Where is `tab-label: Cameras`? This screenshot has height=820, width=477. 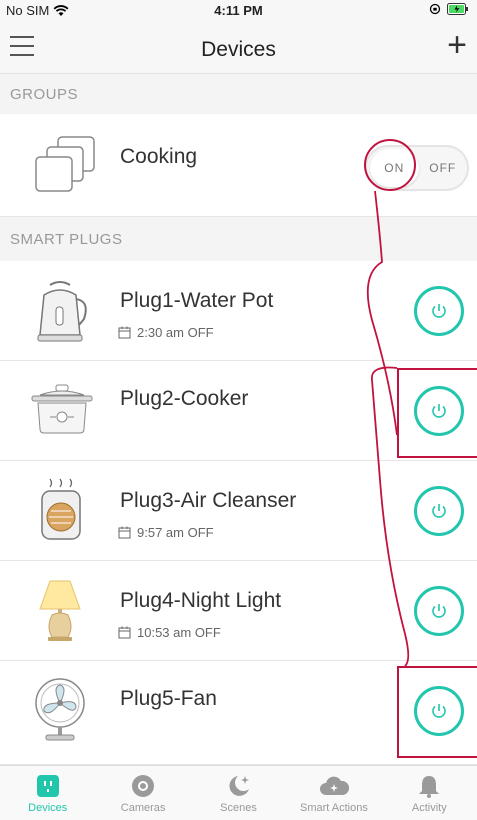 tab-label: Cameras is located at coordinates (143, 808).